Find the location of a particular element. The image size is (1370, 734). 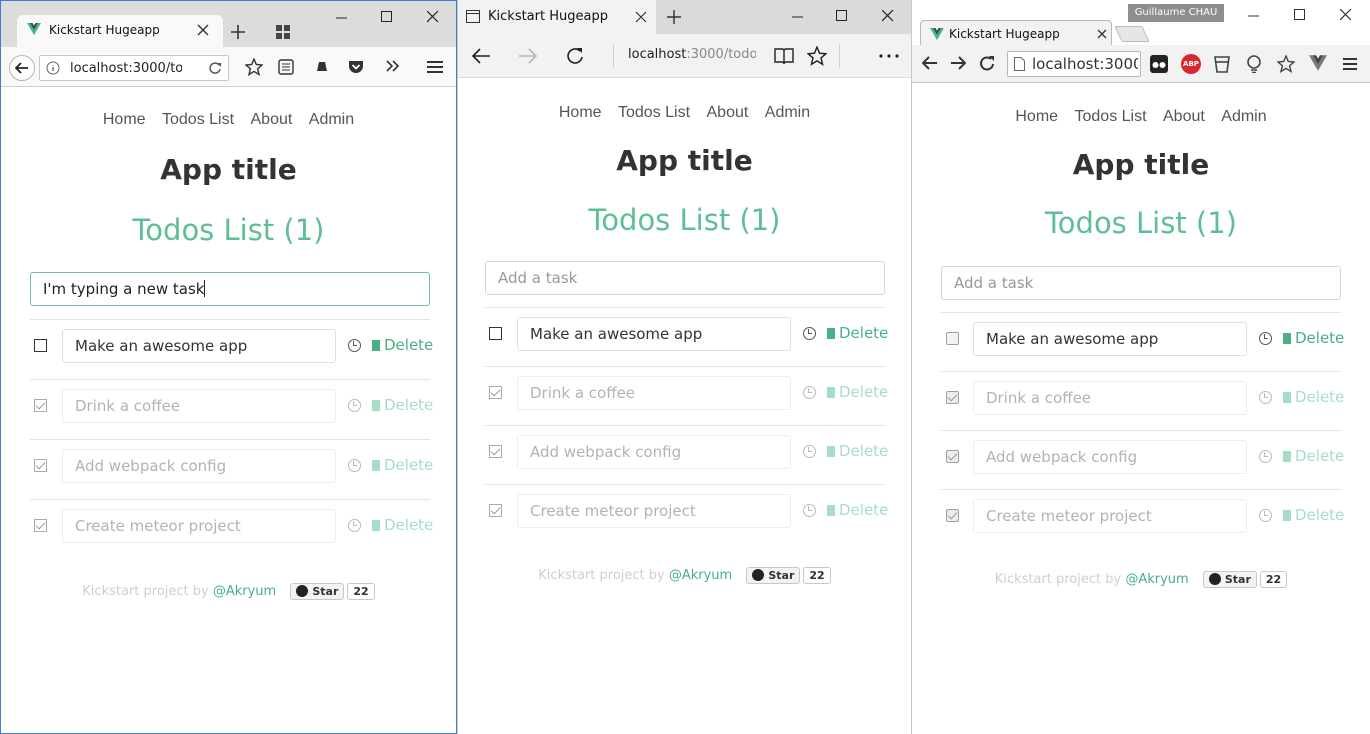

chrome-url-bar: localhost:3000/ is located at coordinates (1074, 64).